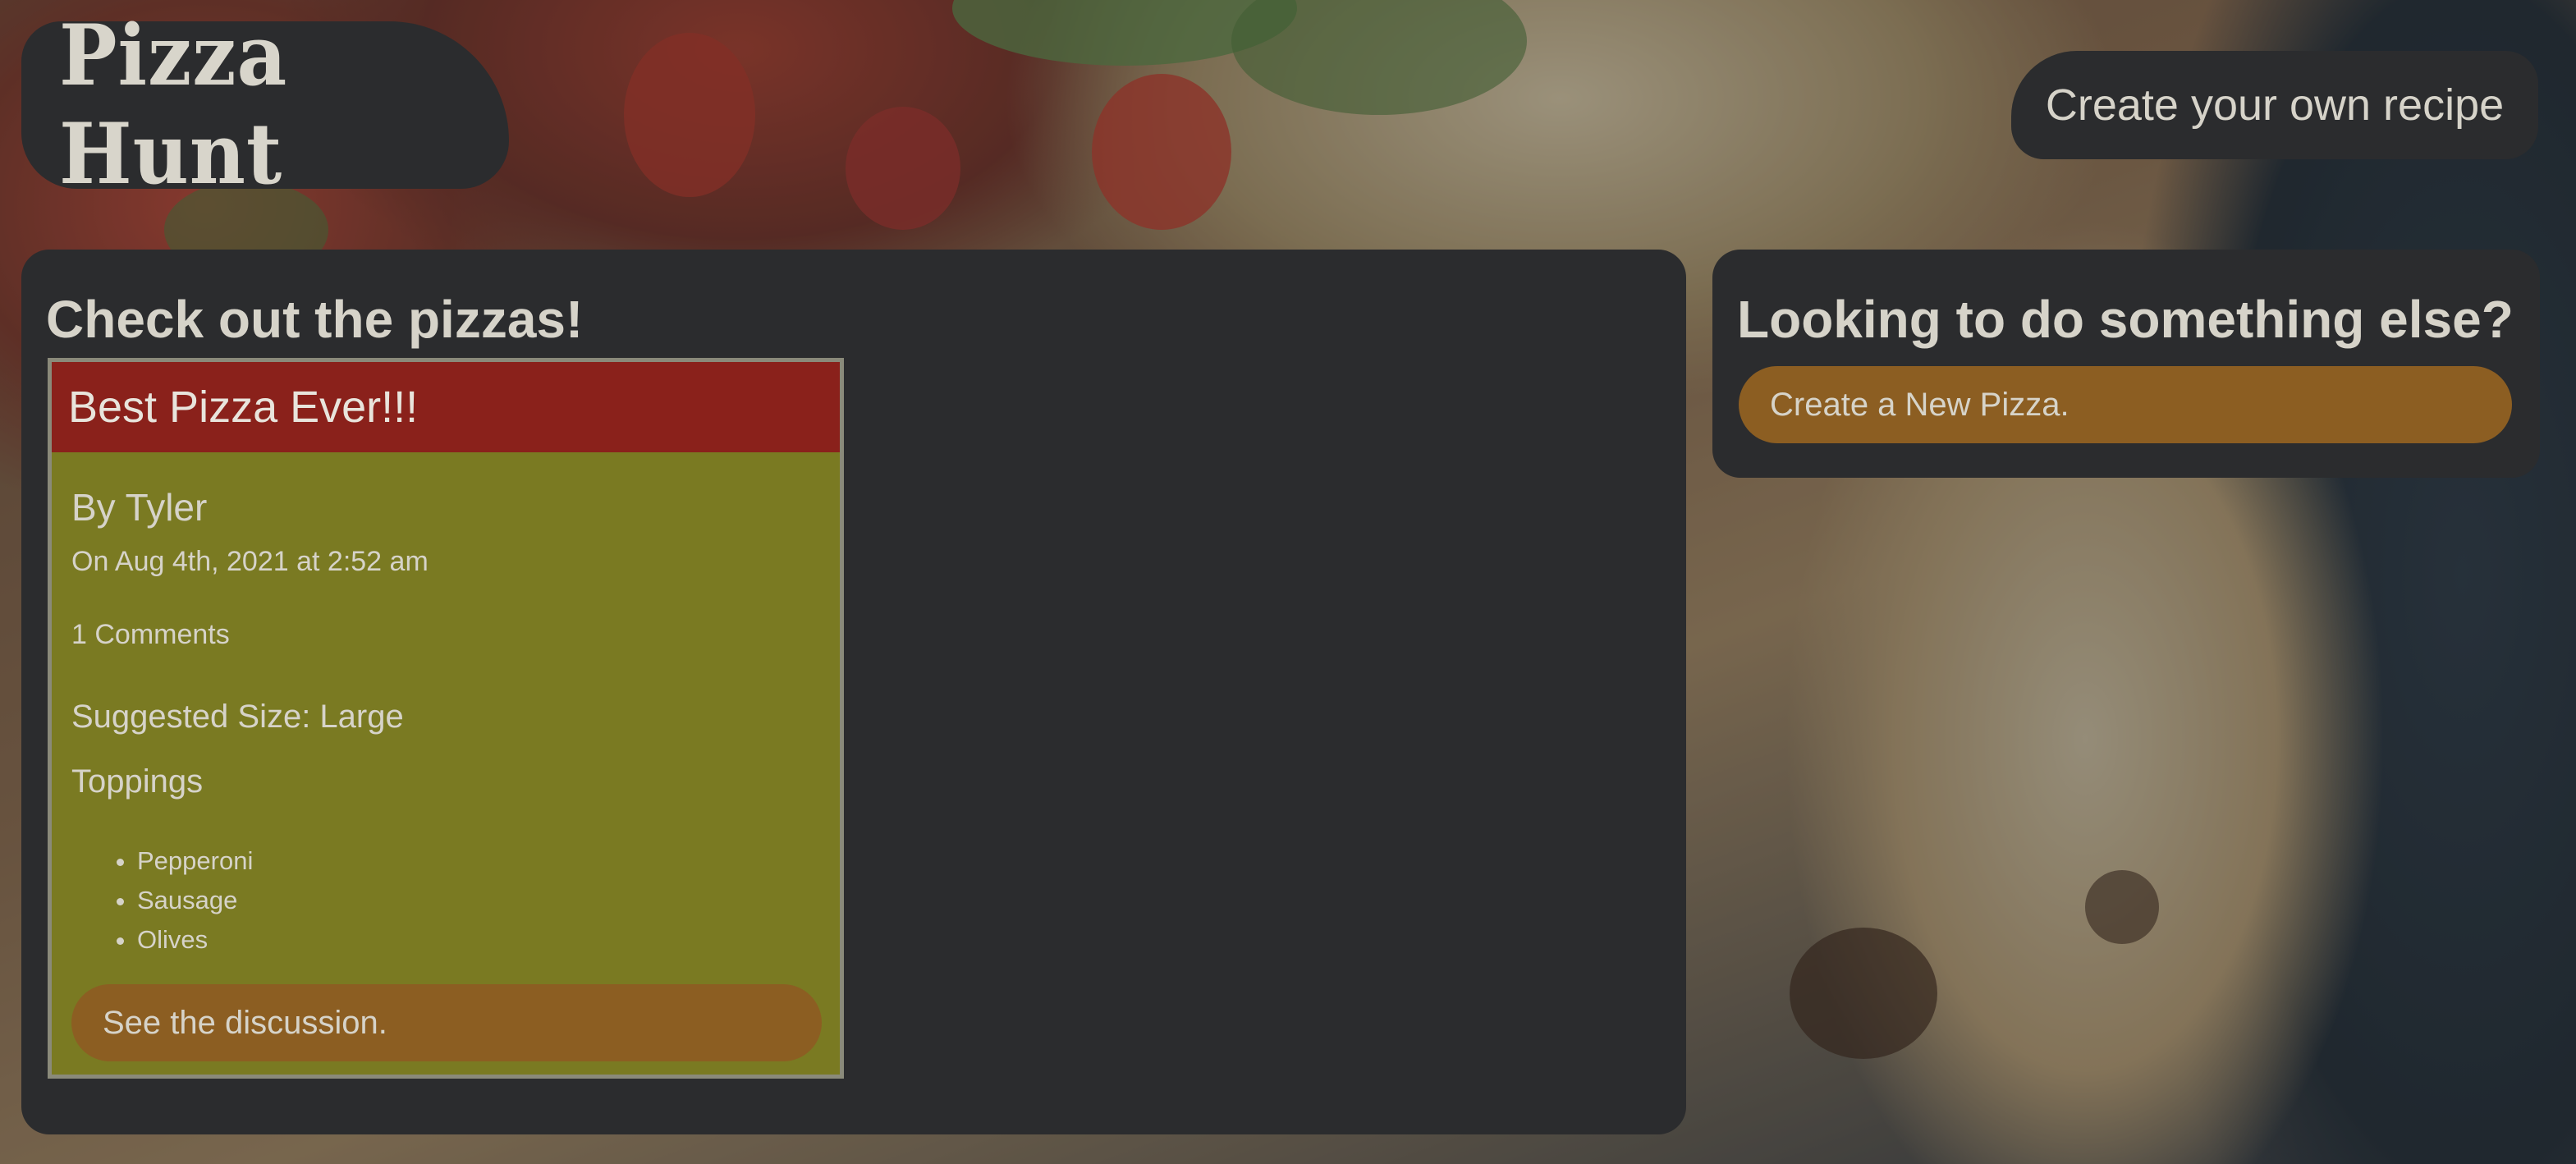 The width and height of the screenshot is (2576, 1164). Describe the element at coordinates (150, 634) in the screenshot. I see `pizza-comment-count: 1 Comments` at that location.